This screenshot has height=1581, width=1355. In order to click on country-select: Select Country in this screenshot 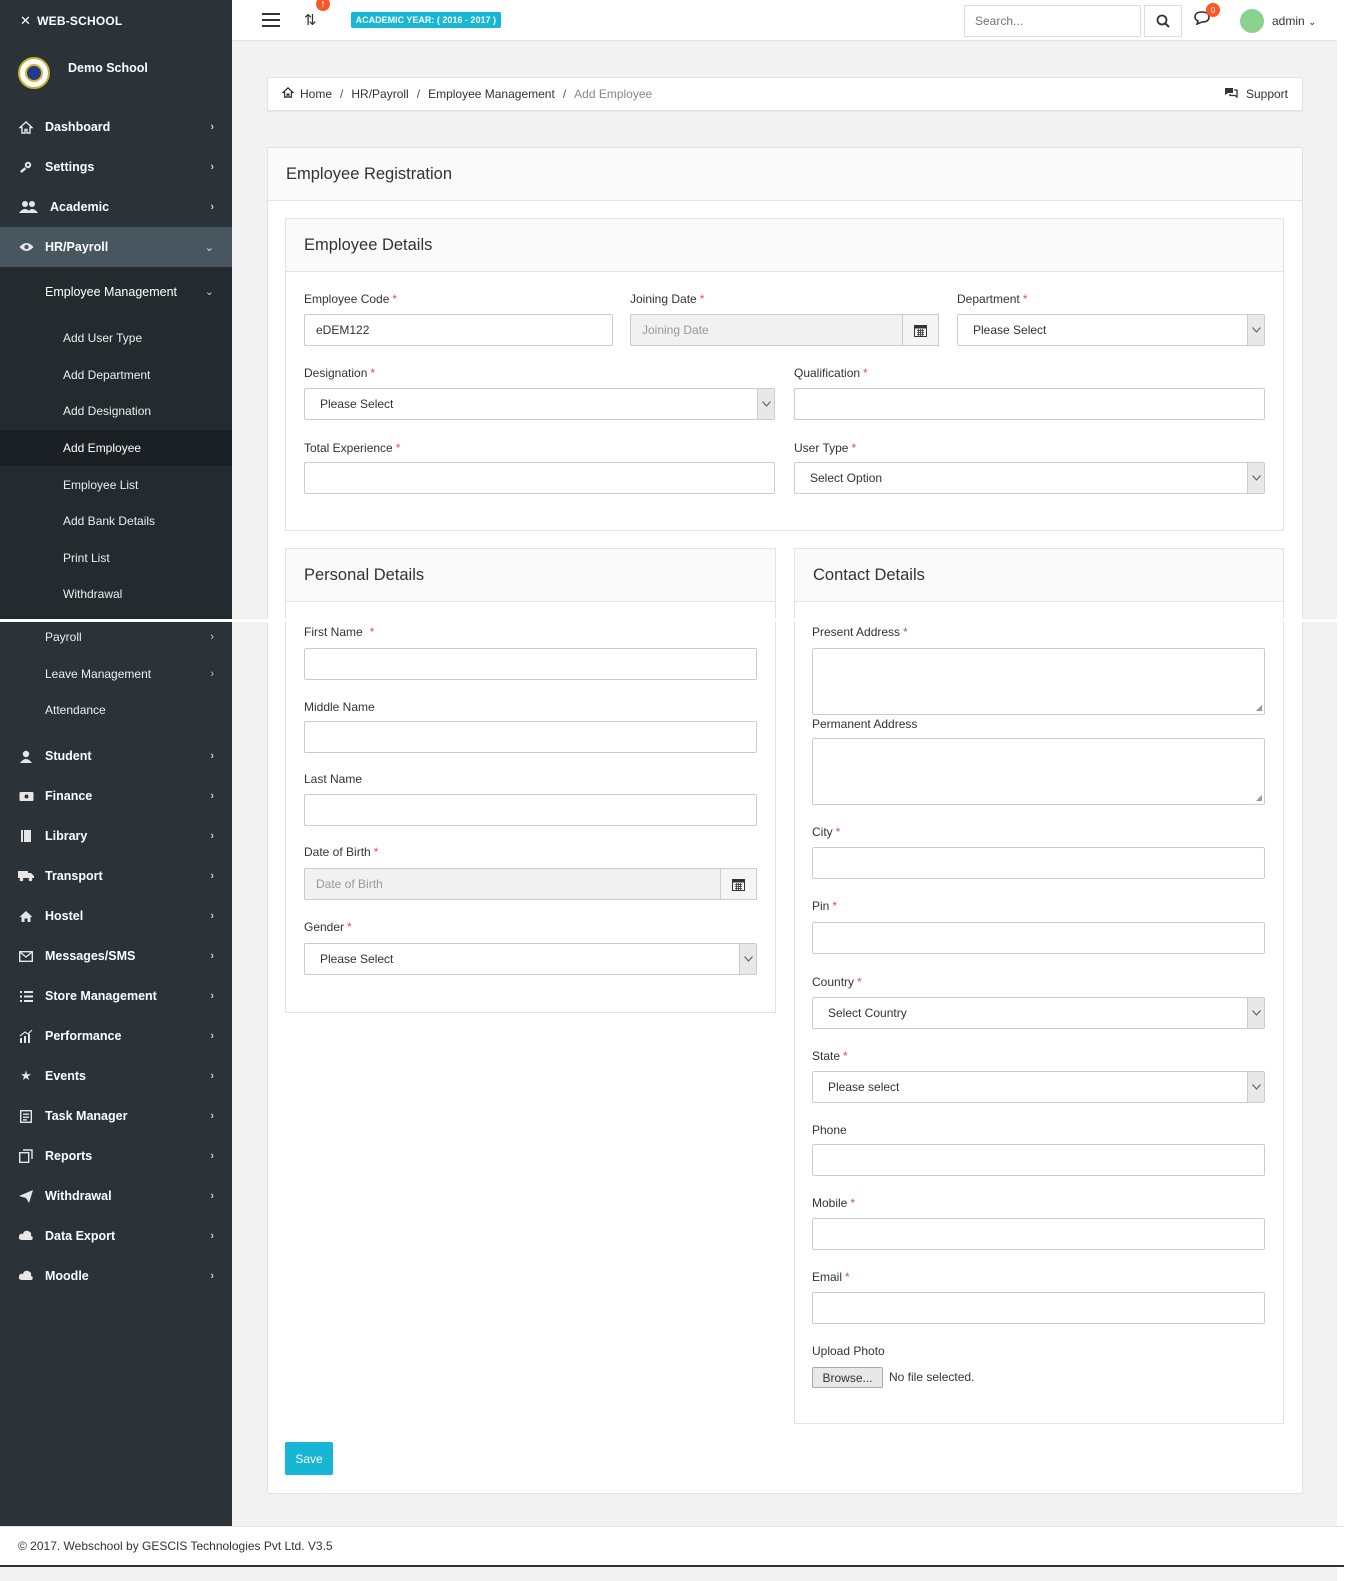, I will do `click(1038, 1013)`.